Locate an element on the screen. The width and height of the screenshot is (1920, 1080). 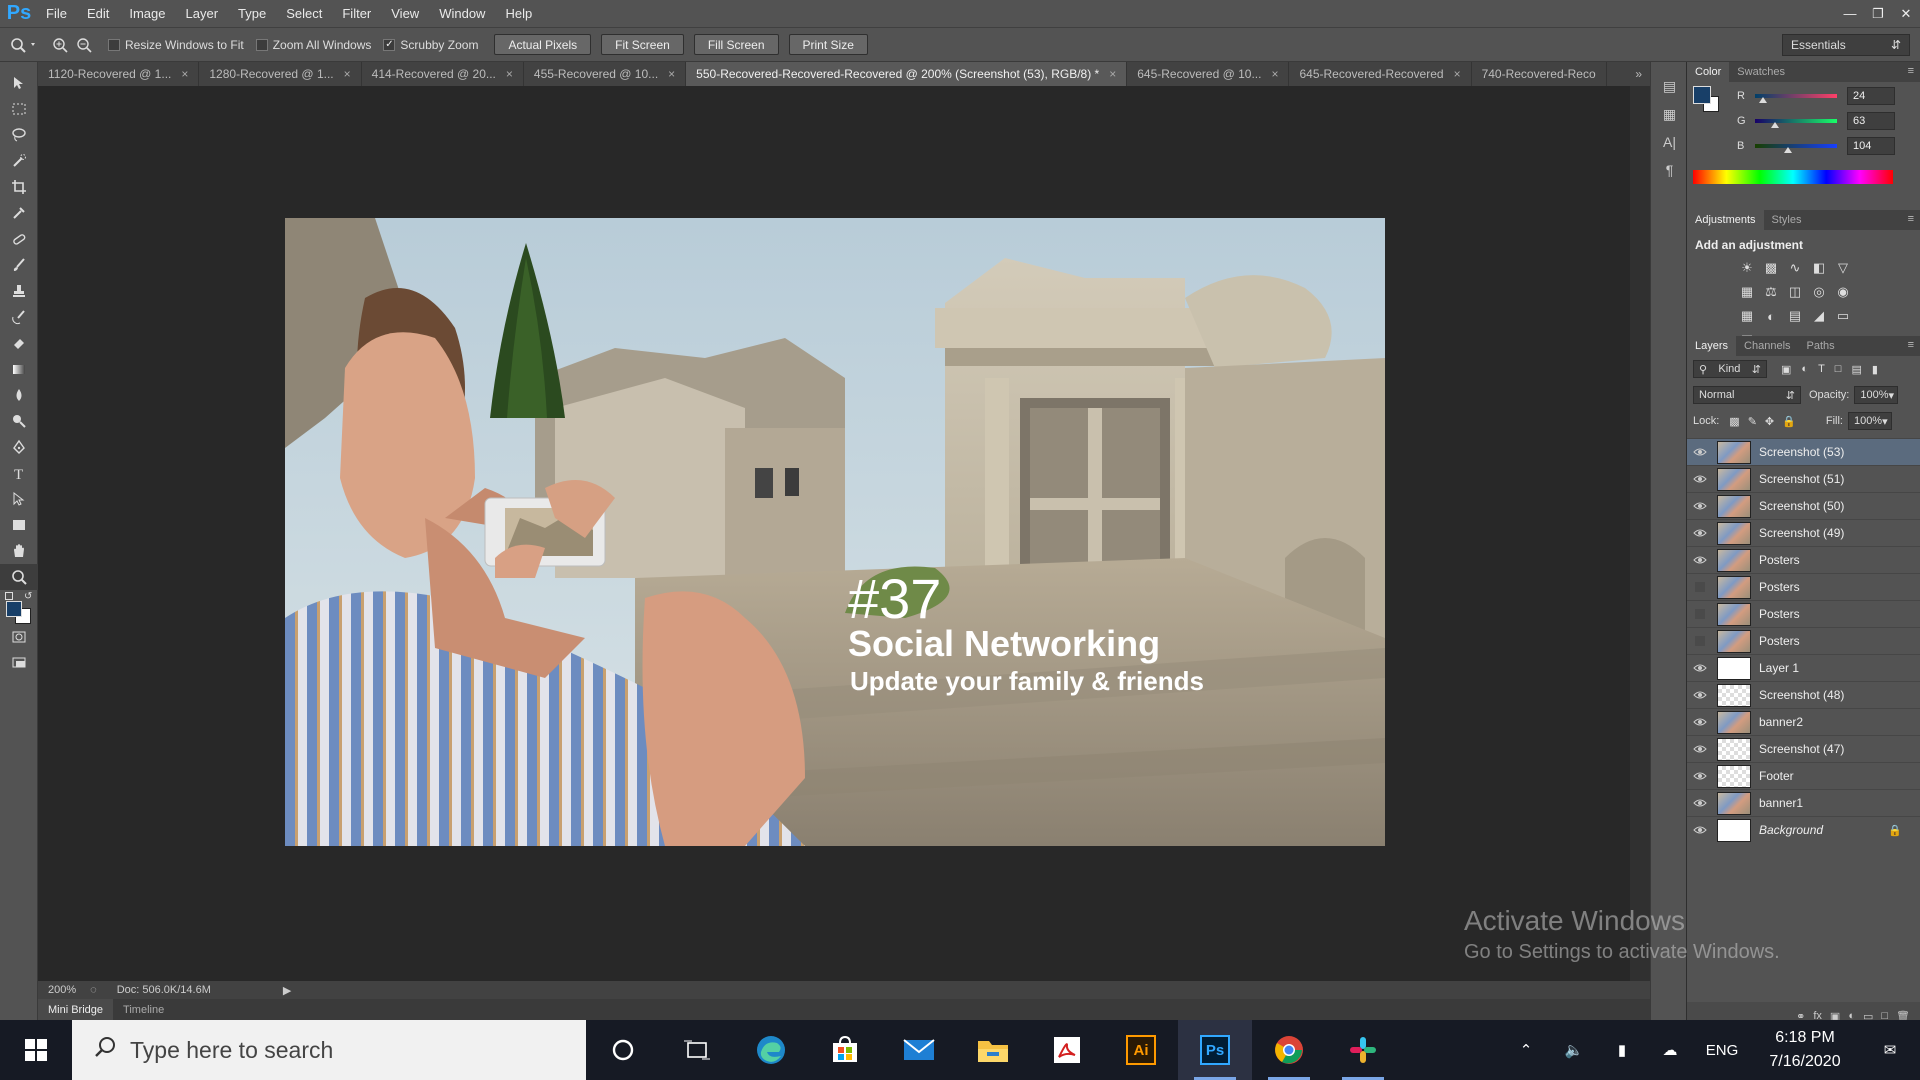
resize-windows-checkbox: Resize Windows to Fit is located at coordinates (176, 45).